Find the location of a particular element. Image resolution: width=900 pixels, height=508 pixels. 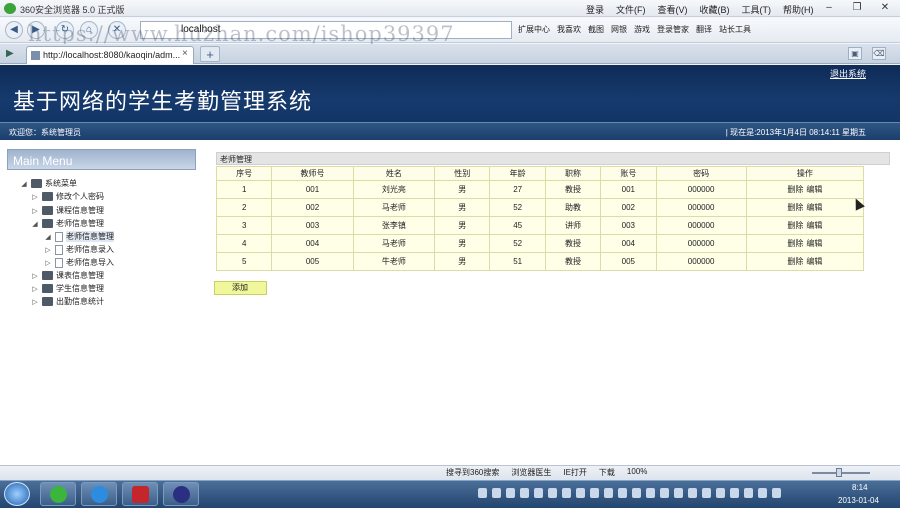

maximize-button: ❐ is located at coordinates (857, 8).